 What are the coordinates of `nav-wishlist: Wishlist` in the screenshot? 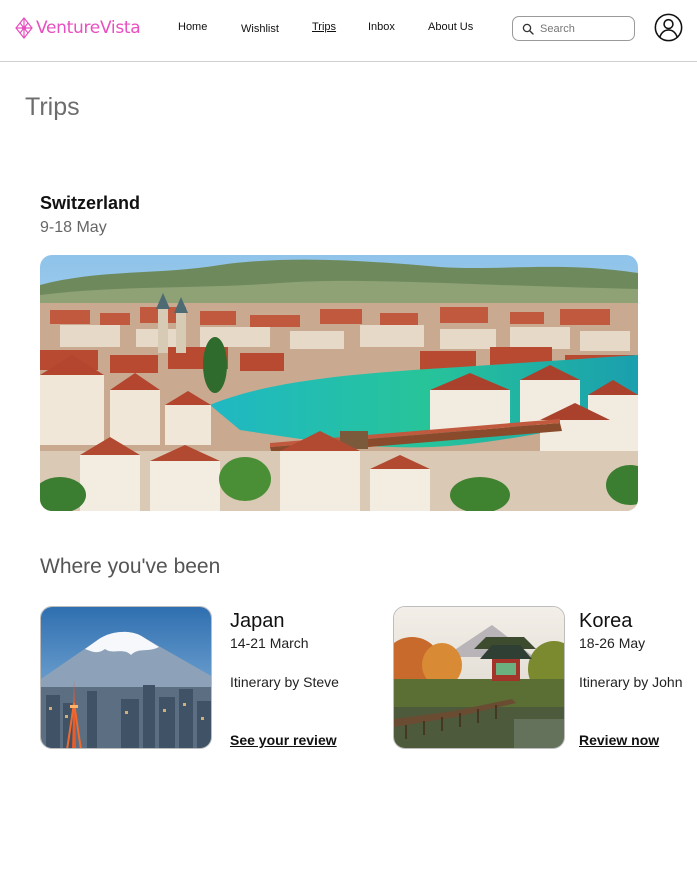 It's located at (260, 29).